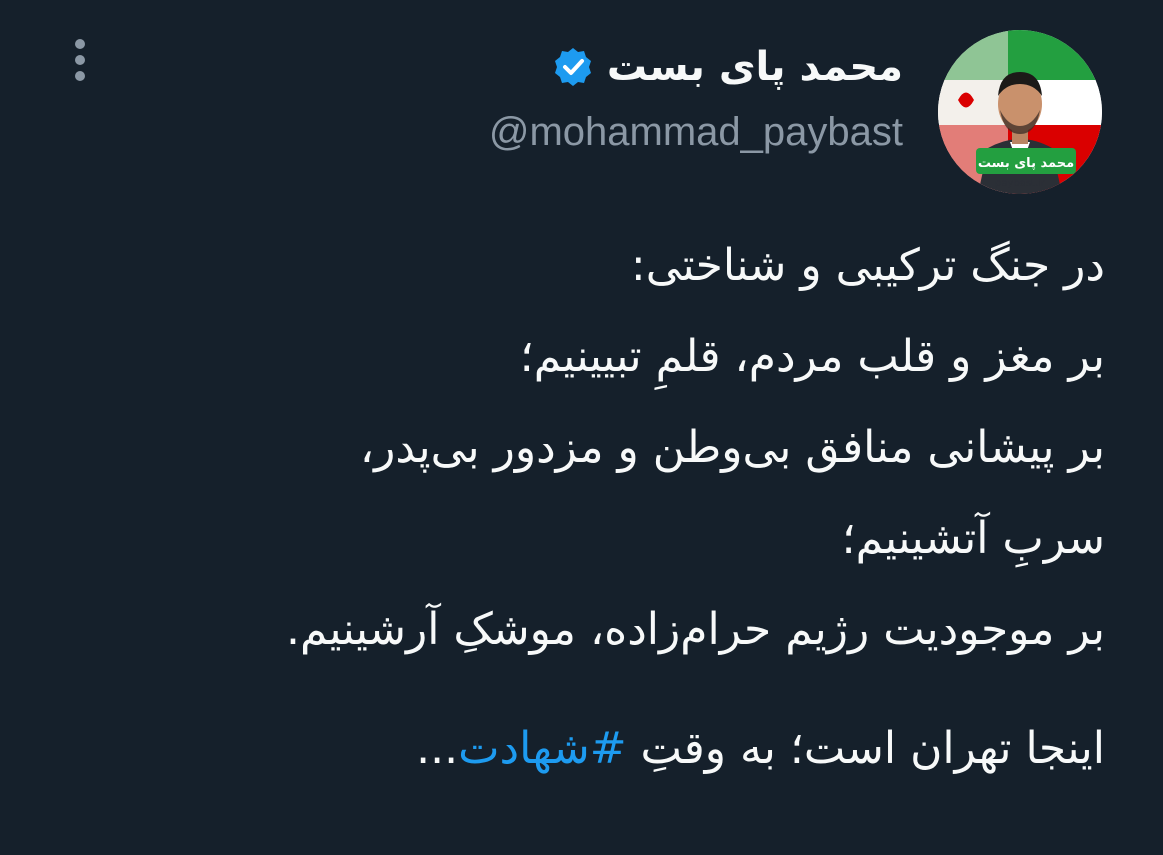 The width and height of the screenshot is (1163, 855). Describe the element at coordinates (542, 748) in the screenshot. I see `hashtag-link: #شهادت` at that location.